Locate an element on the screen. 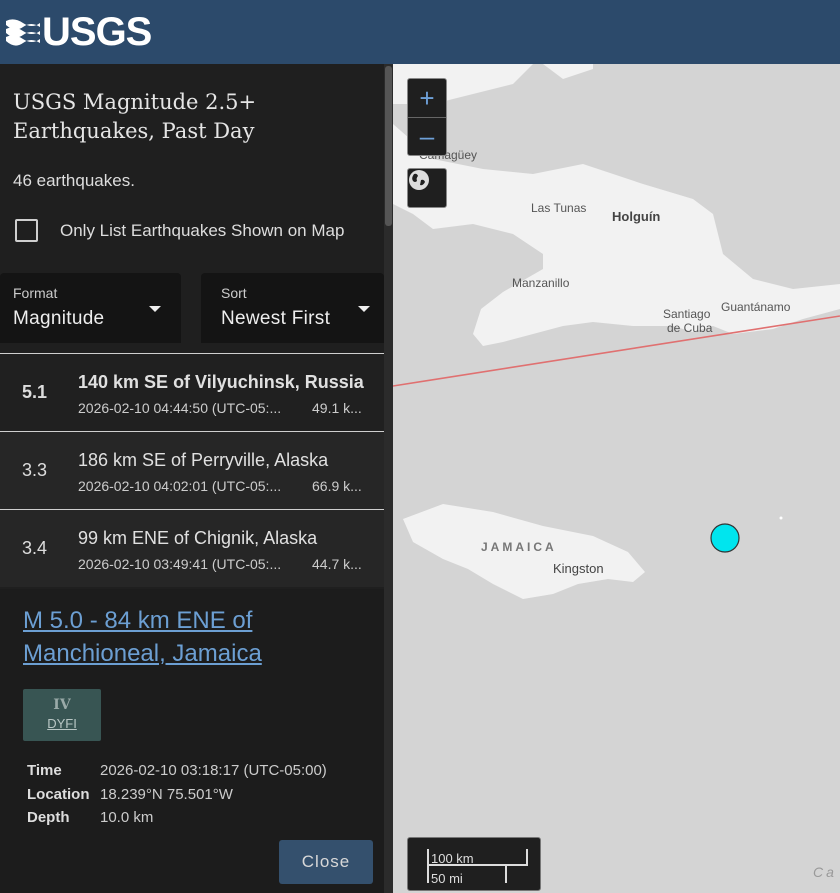 This screenshot has width=840, height=893. map-label-santiago: Santiago is located at coordinates (687, 314).